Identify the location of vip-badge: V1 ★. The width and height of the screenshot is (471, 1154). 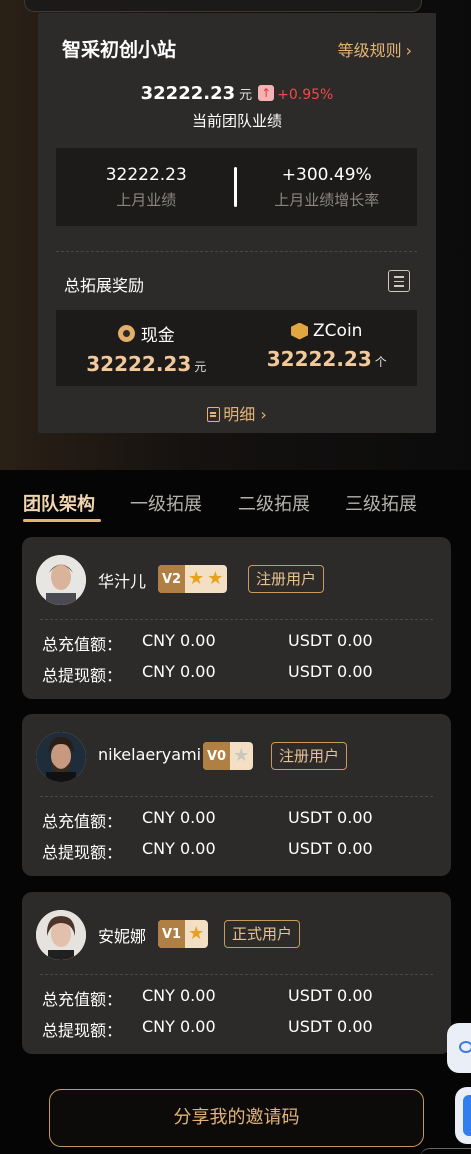
(183, 934).